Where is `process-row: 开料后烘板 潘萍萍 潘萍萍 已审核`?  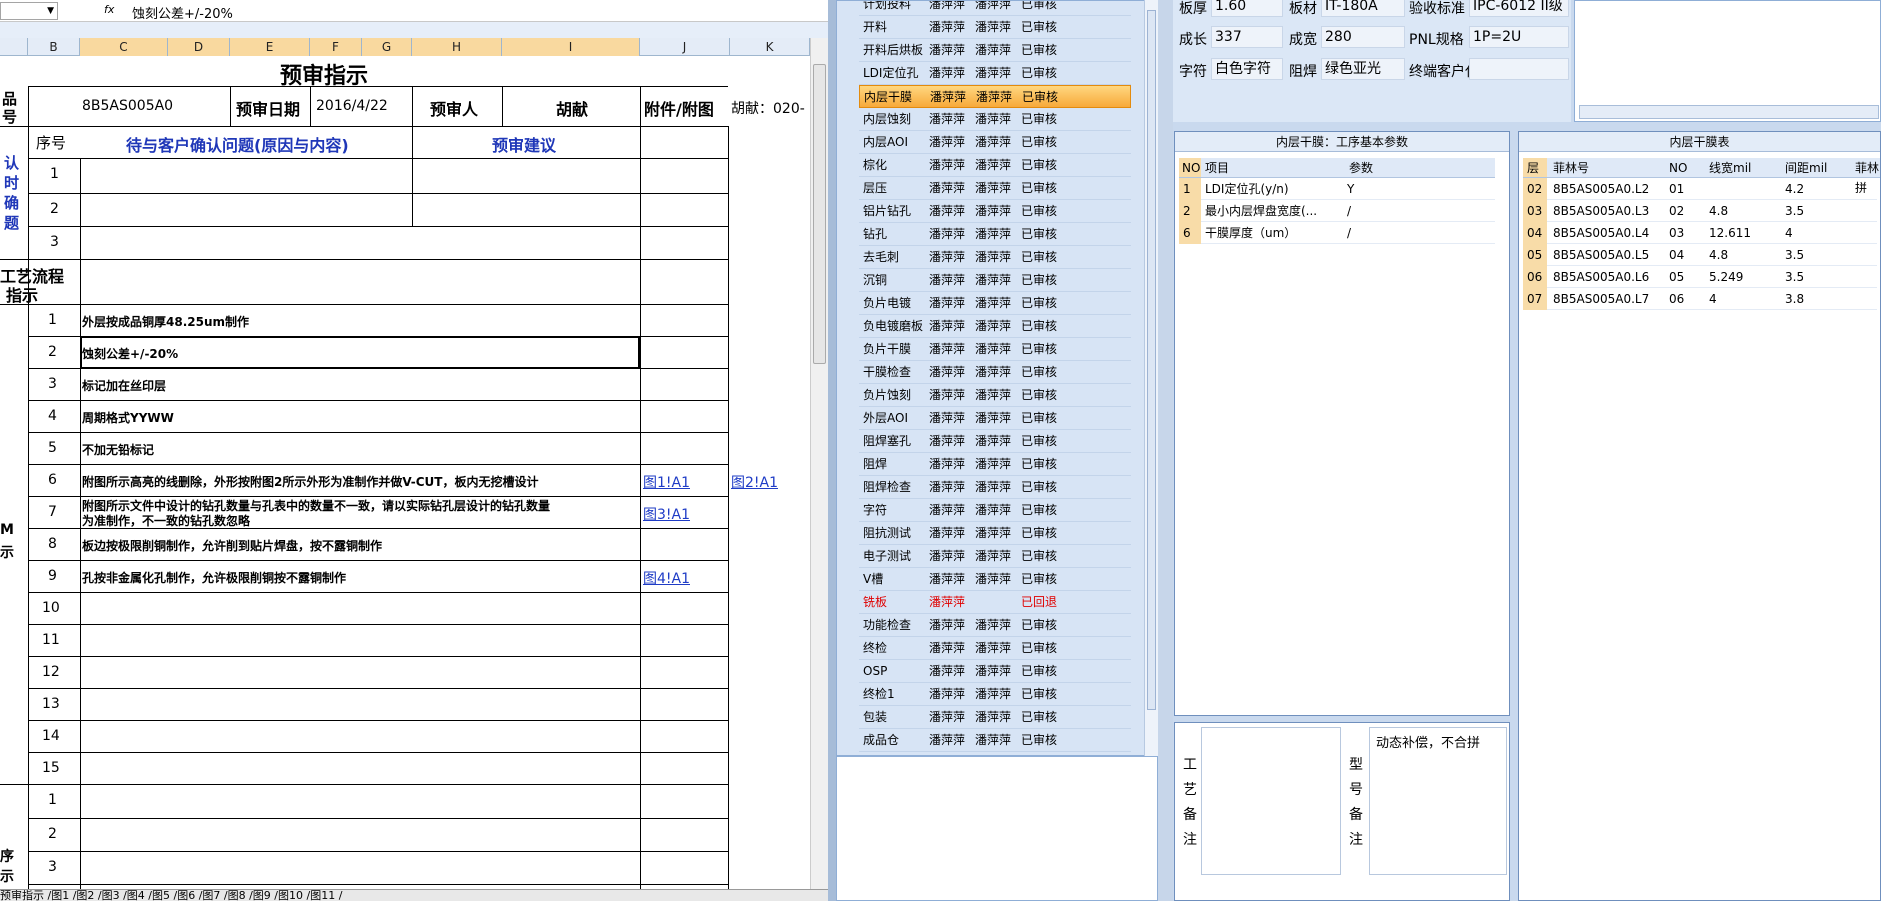 process-row: 开料后烘板 潘萍萍 潘萍萍 已审核 is located at coordinates (995, 50).